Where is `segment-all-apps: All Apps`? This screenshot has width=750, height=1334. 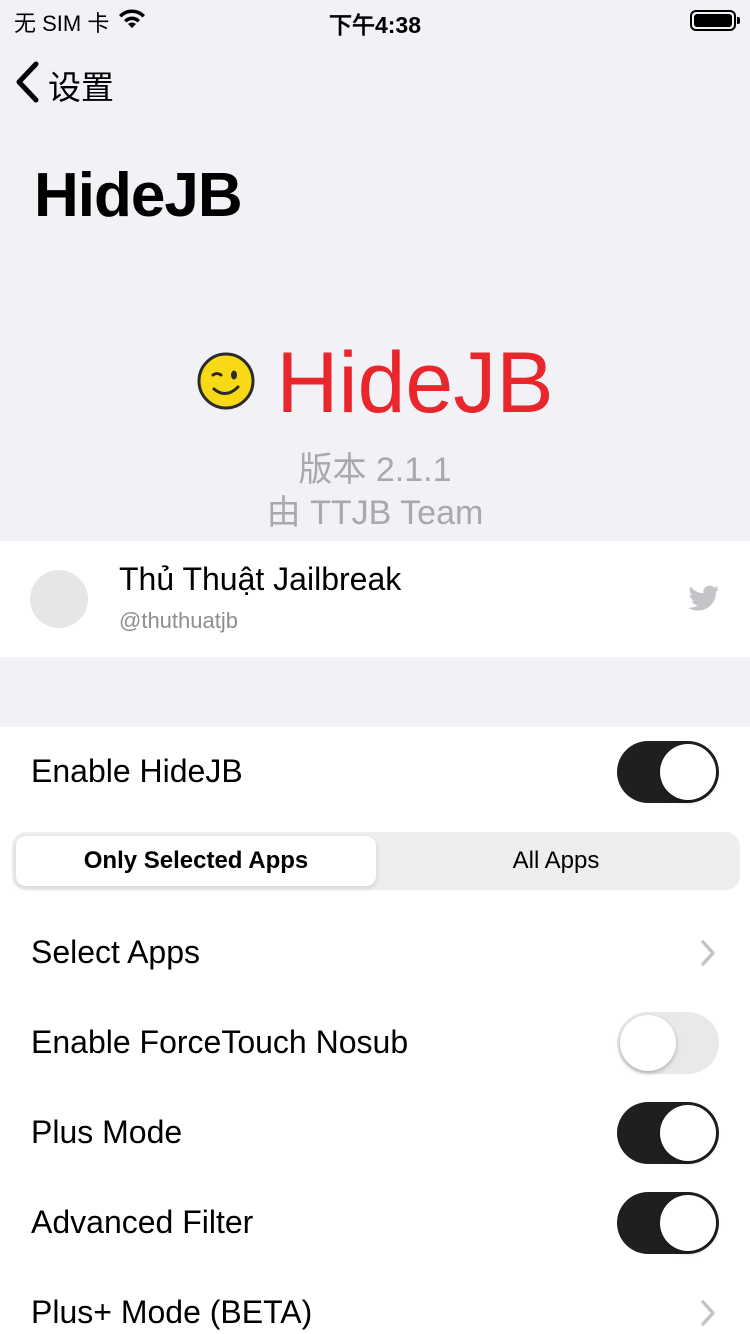 segment-all-apps: All Apps is located at coordinates (556, 861).